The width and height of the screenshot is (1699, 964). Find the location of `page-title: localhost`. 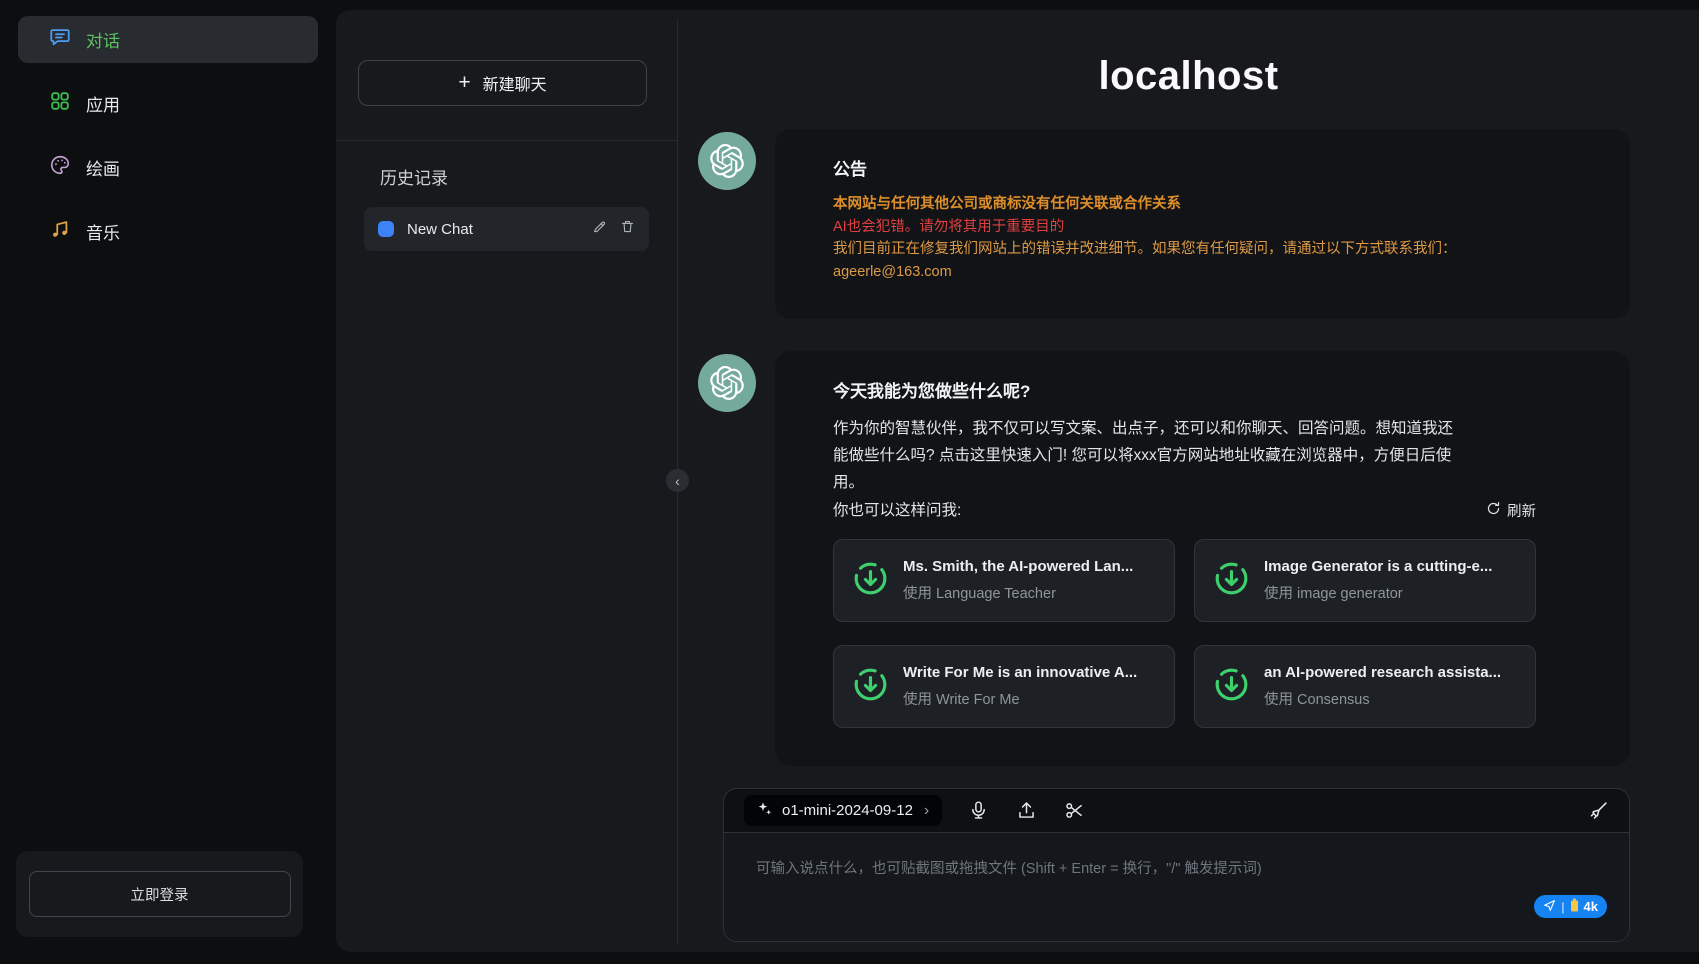

page-title: localhost is located at coordinates (1188, 76).